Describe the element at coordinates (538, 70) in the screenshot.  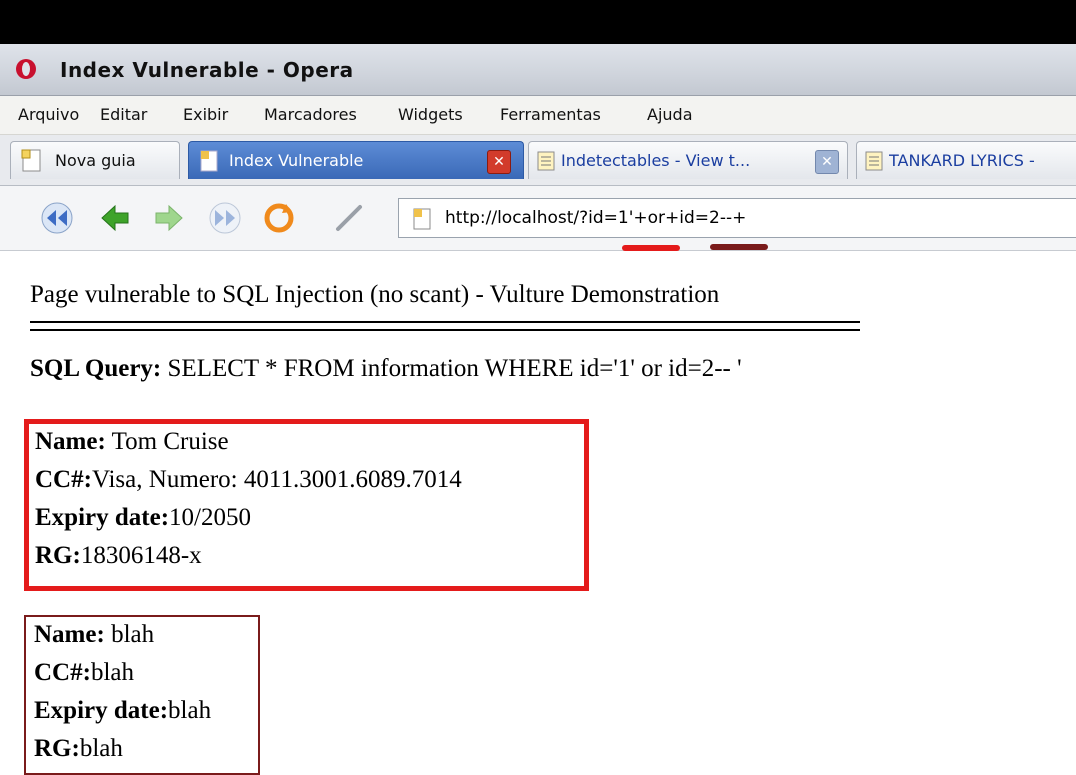
I see `window-titlebar: Index Vulnerable - Opera` at that location.